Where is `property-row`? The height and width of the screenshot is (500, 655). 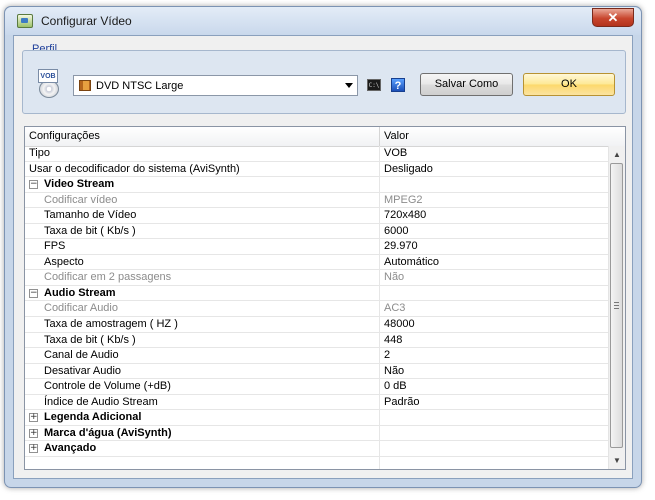
property-row is located at coordinates (316, 462).